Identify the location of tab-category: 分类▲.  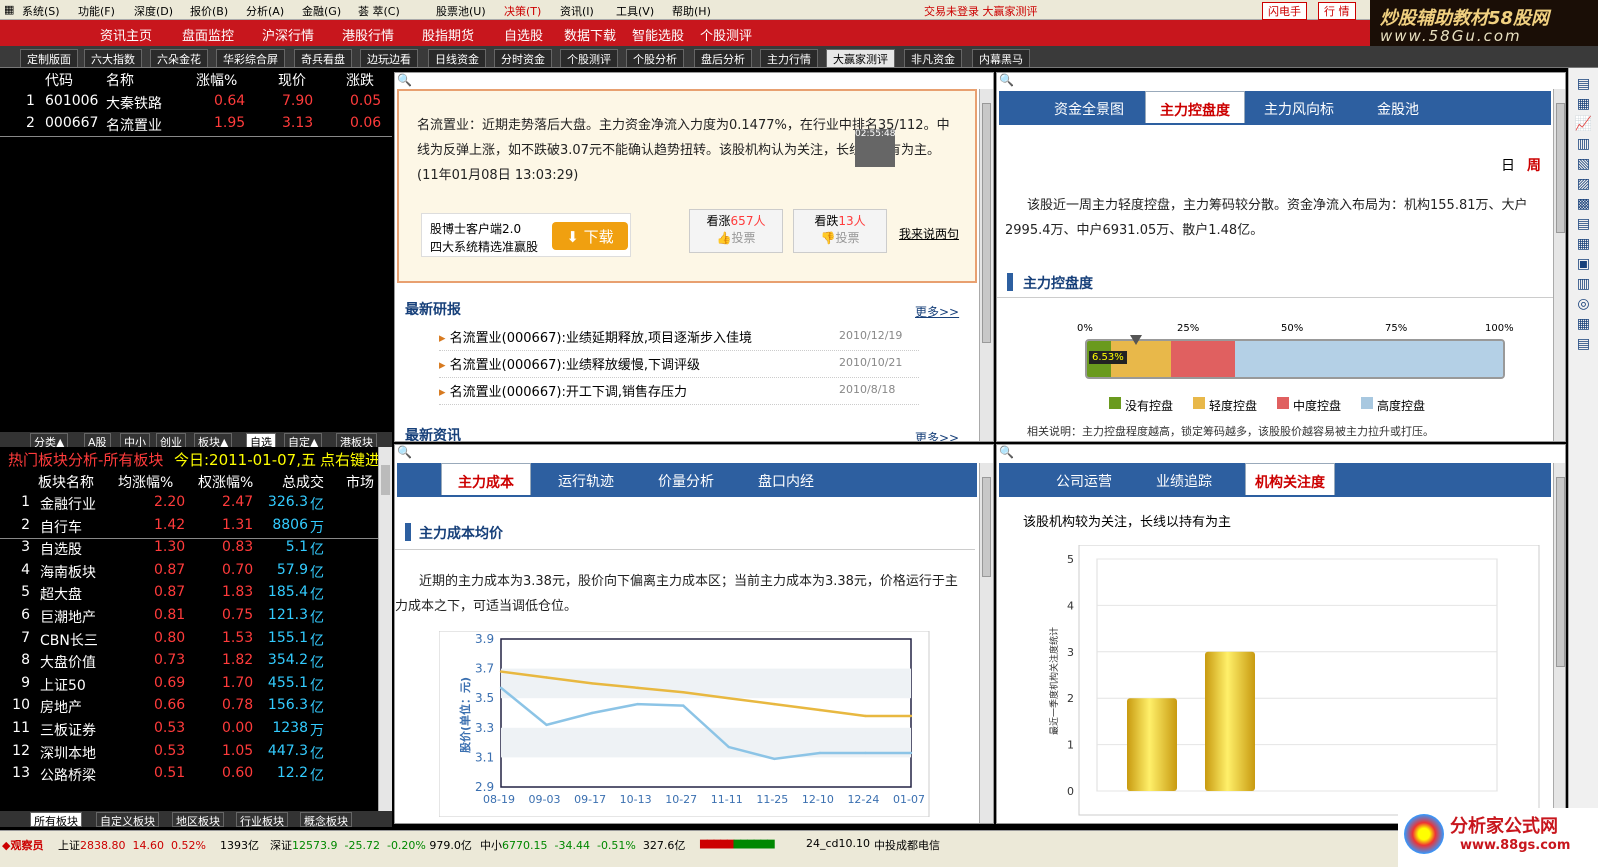
(49, 441).